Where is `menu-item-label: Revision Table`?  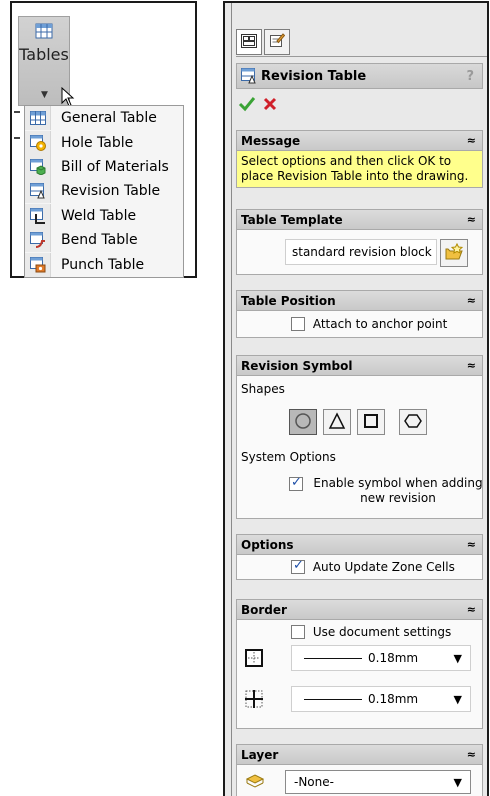 menu-item-label: Revision Table is located at coordinates (111, 191).